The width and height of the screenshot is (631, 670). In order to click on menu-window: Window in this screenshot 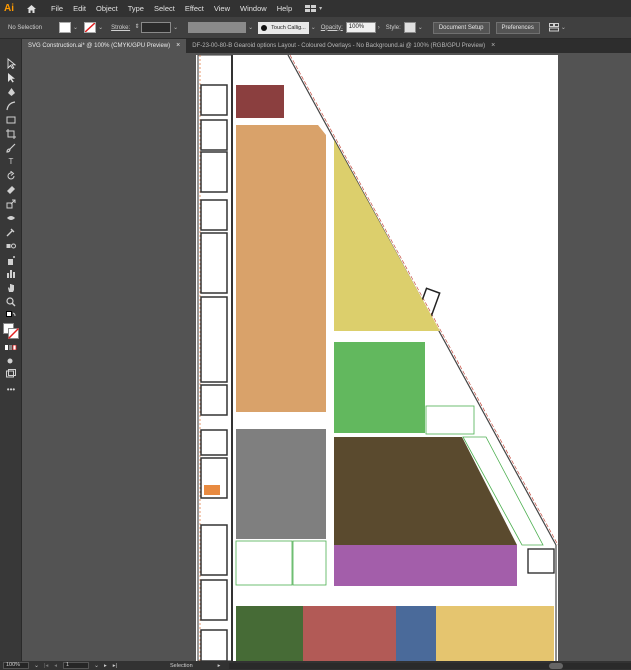, I will do `click(253, 8)`.